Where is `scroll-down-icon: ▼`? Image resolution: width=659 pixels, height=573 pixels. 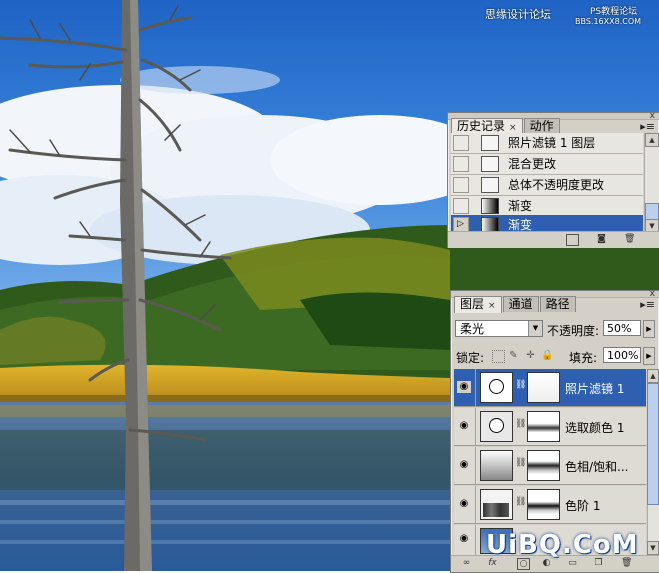 scroll-down-icon: ▼ is located at coordinates (653, 548).